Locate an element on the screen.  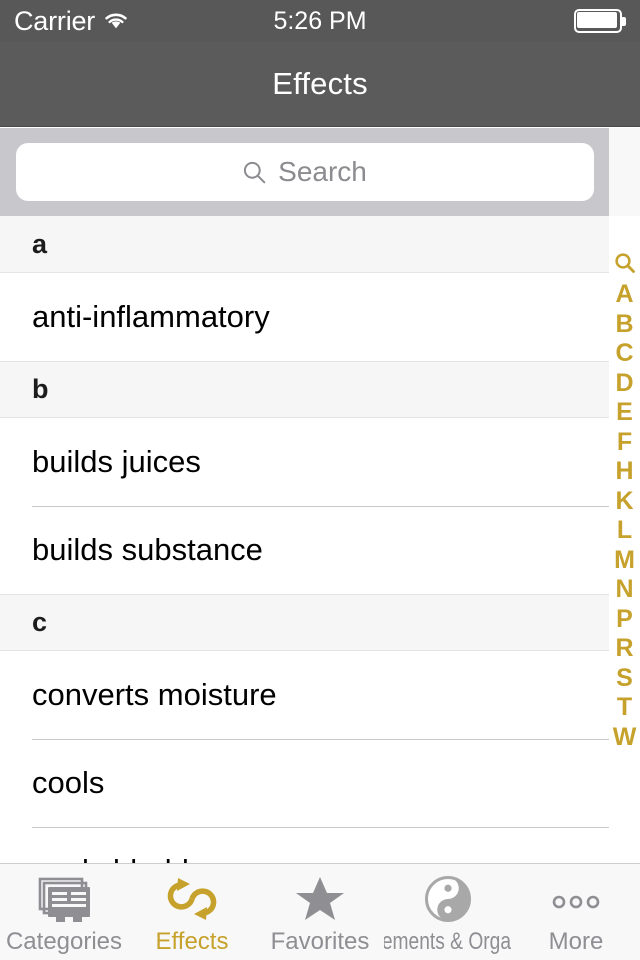
tab-categories: Categories is located at coordinates (64, 912).